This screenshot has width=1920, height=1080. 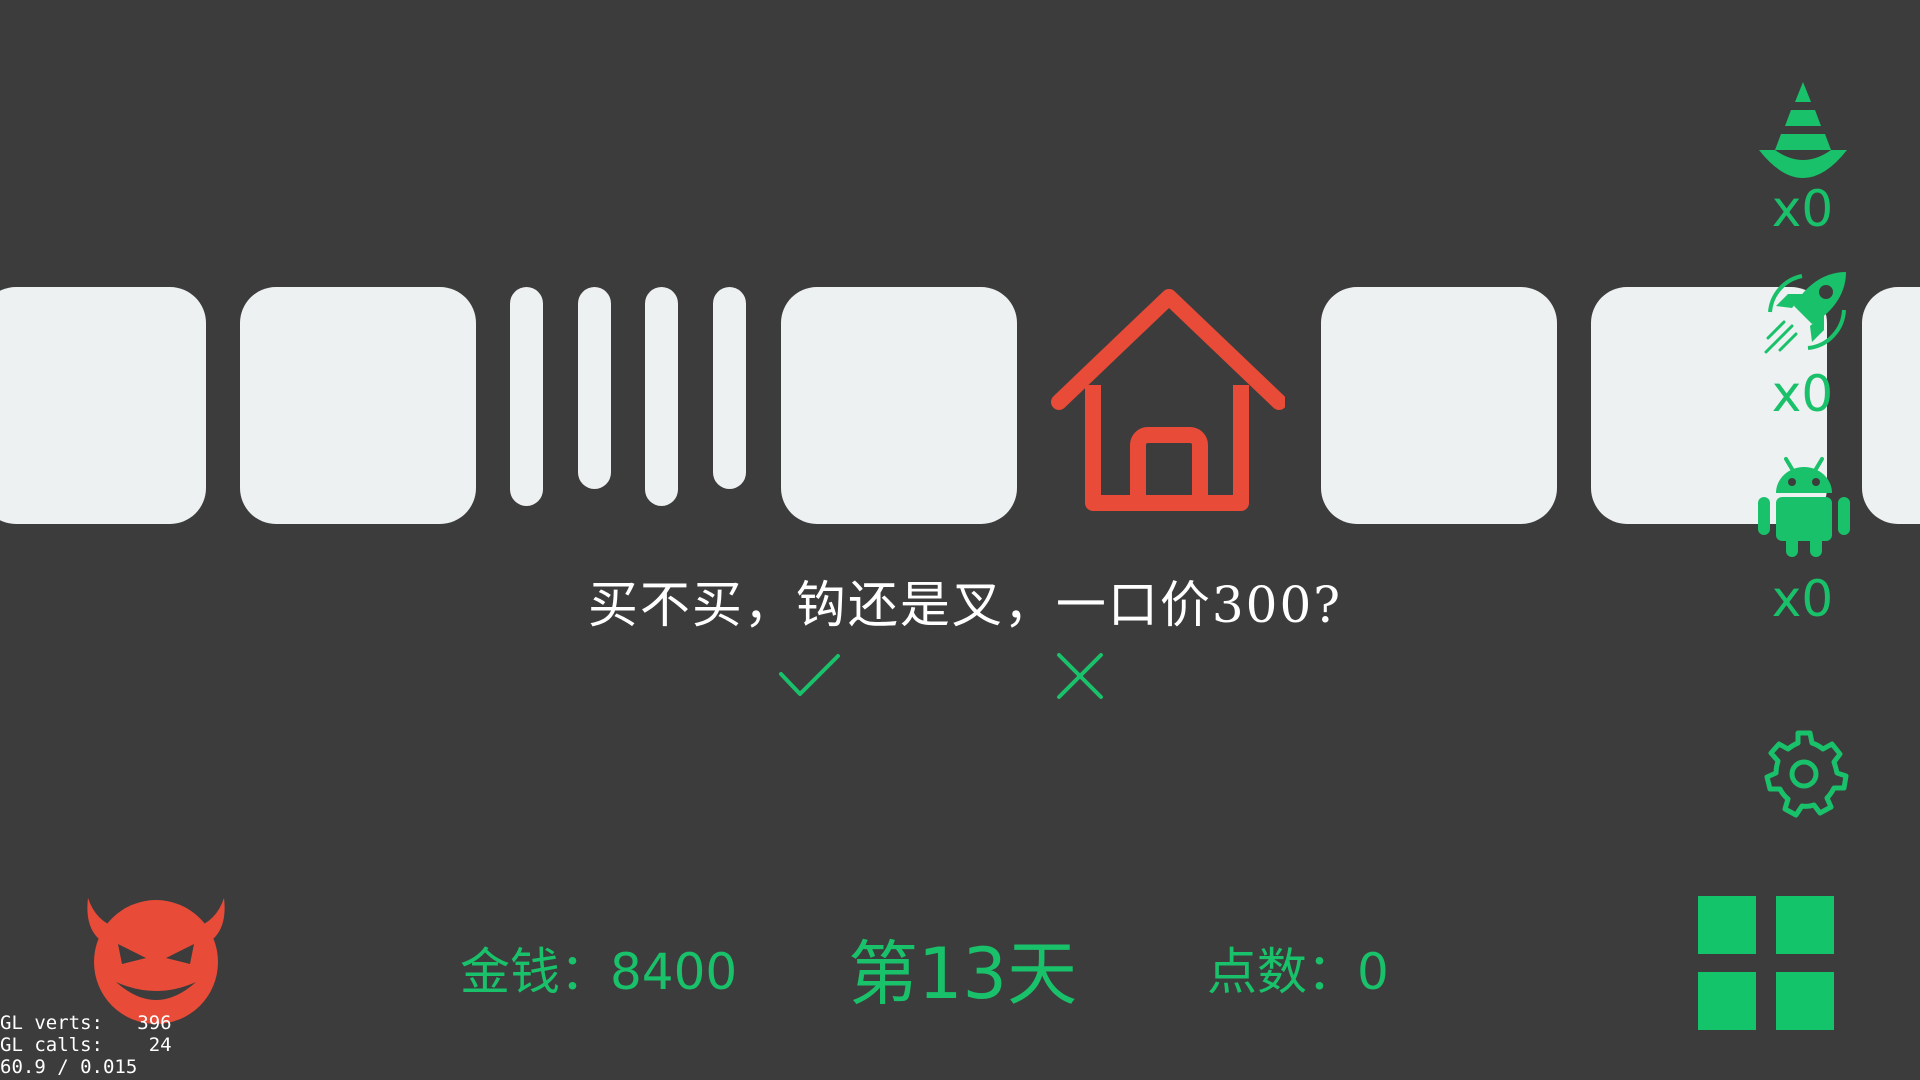 I want to click on android-count: x0, so click(x=1802, y=599).